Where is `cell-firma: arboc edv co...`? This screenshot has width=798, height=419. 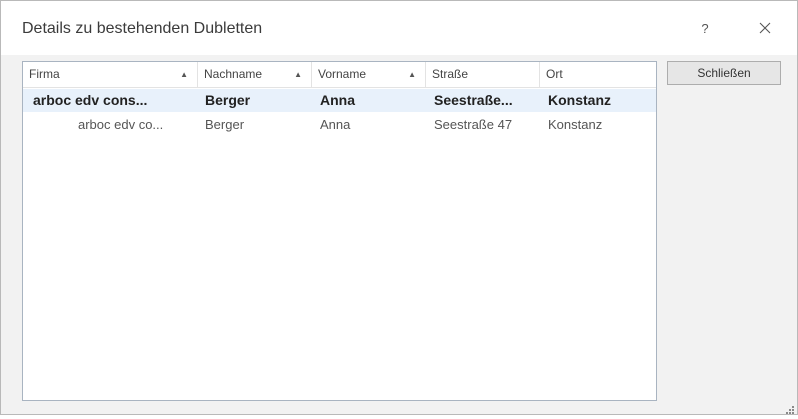 cell-firma: arboc edv co... is located at coordinates (121, 124).